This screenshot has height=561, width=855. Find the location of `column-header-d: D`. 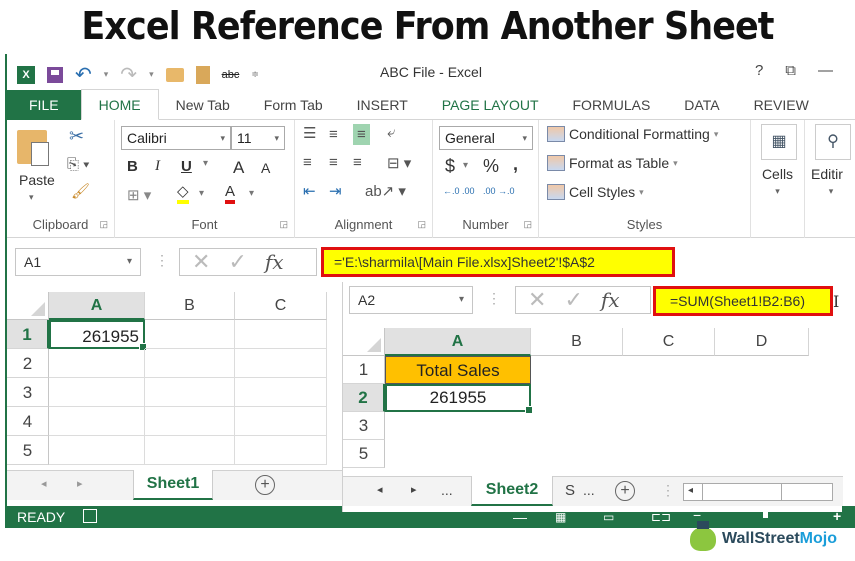

column-header-d: D is located at coordinates (762, 342).